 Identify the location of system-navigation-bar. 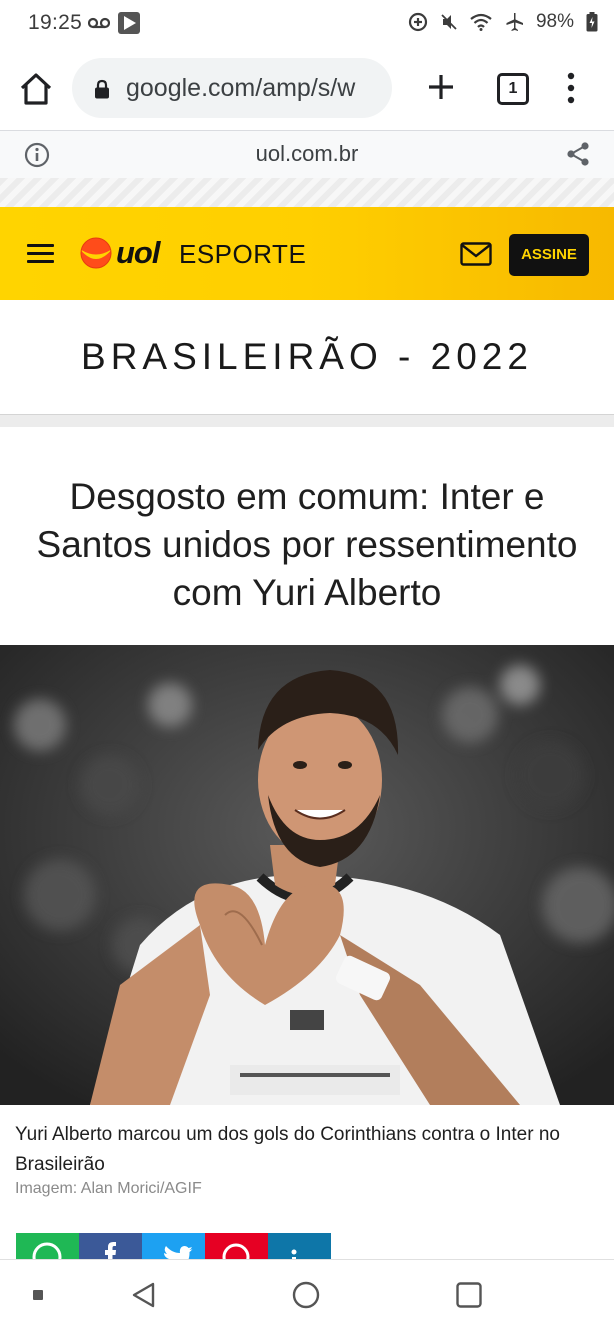
(307, 1295).